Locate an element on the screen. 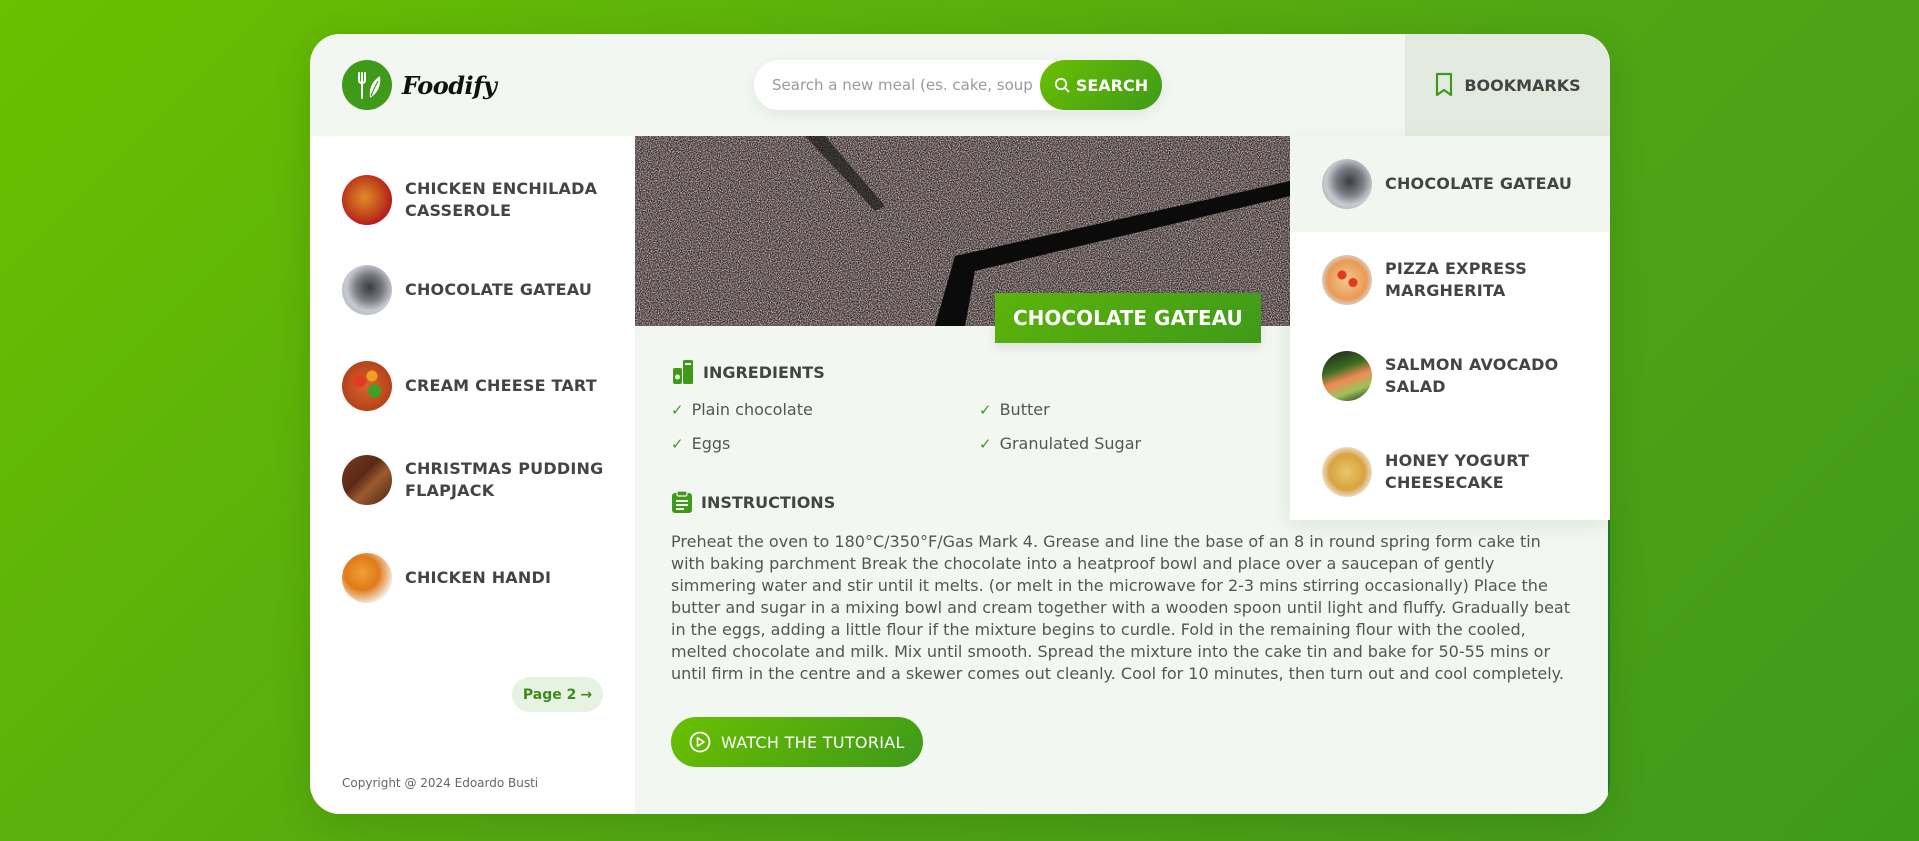 This screenshot has width=1919, height=841. next-page-button: Page 2 → is located at coordinates (557, 694).